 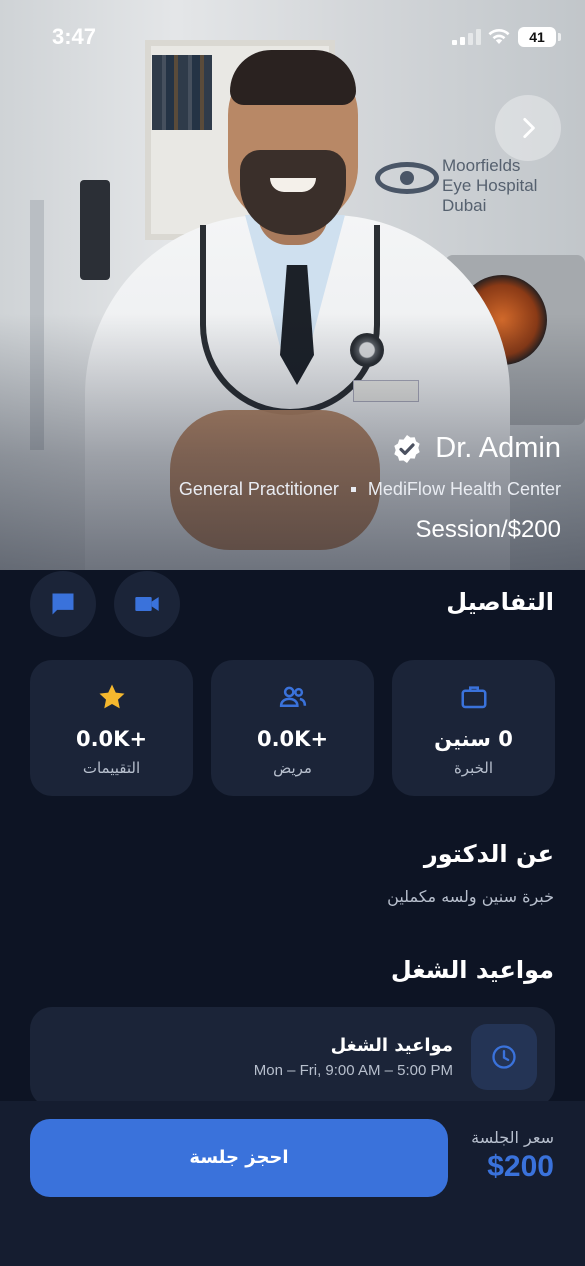 I want to click on price-label: سعر الجلسة, so click(x=512, y=1137).